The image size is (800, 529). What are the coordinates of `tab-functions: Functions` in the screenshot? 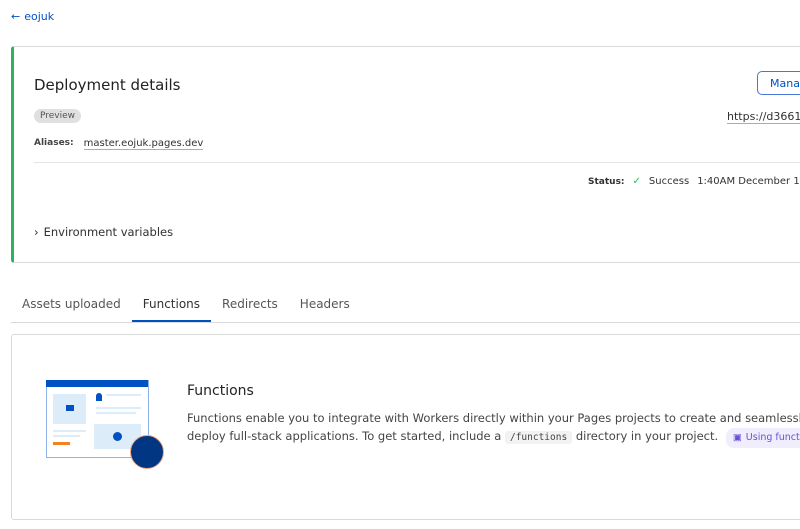 It's located at (171, 307).